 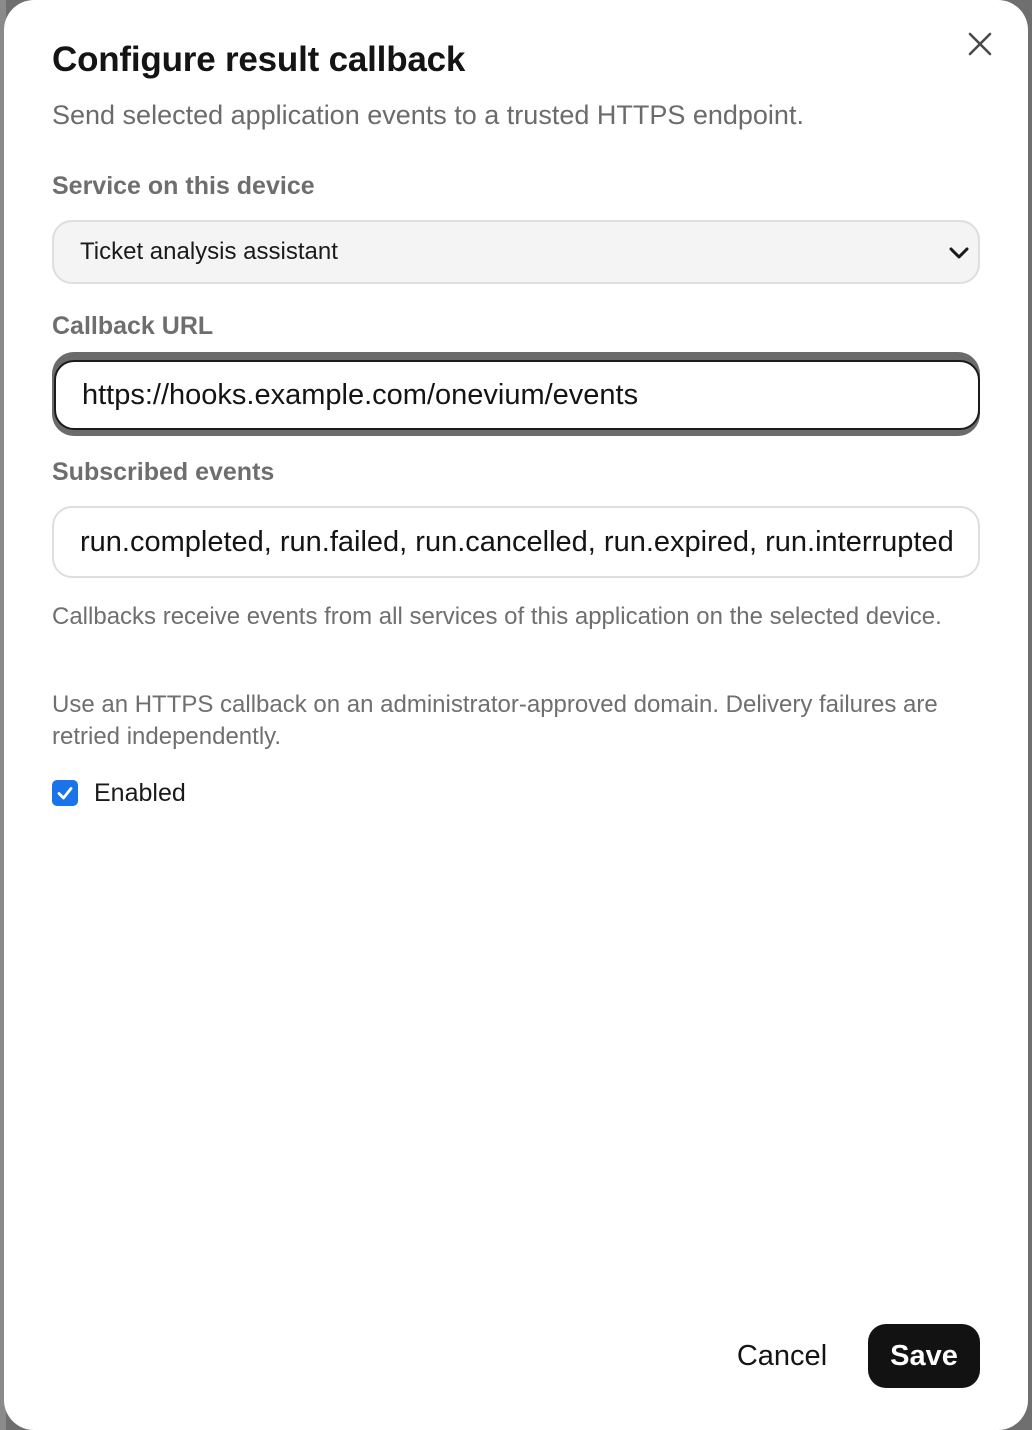 What do you see at coordinates (209, 251) in the screenshot?
I see `service-select-value: Ticket analysis assistant` at bounding box center [209, 251].